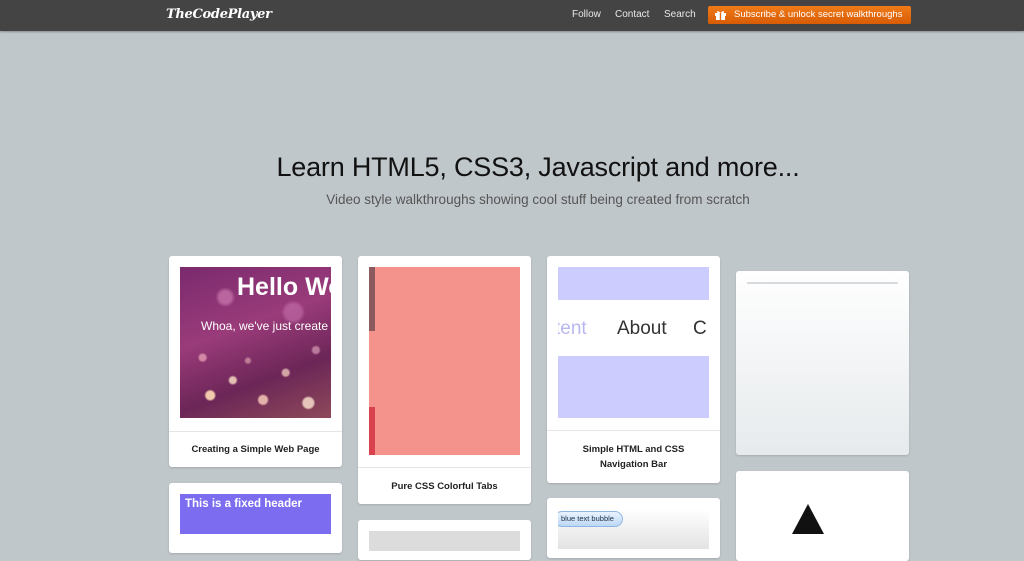 The width and height of the screenshot is (1024, 561). I want to click on card-thumbnail: Hello Wo Whoa, we've just create, so click(255, 342).